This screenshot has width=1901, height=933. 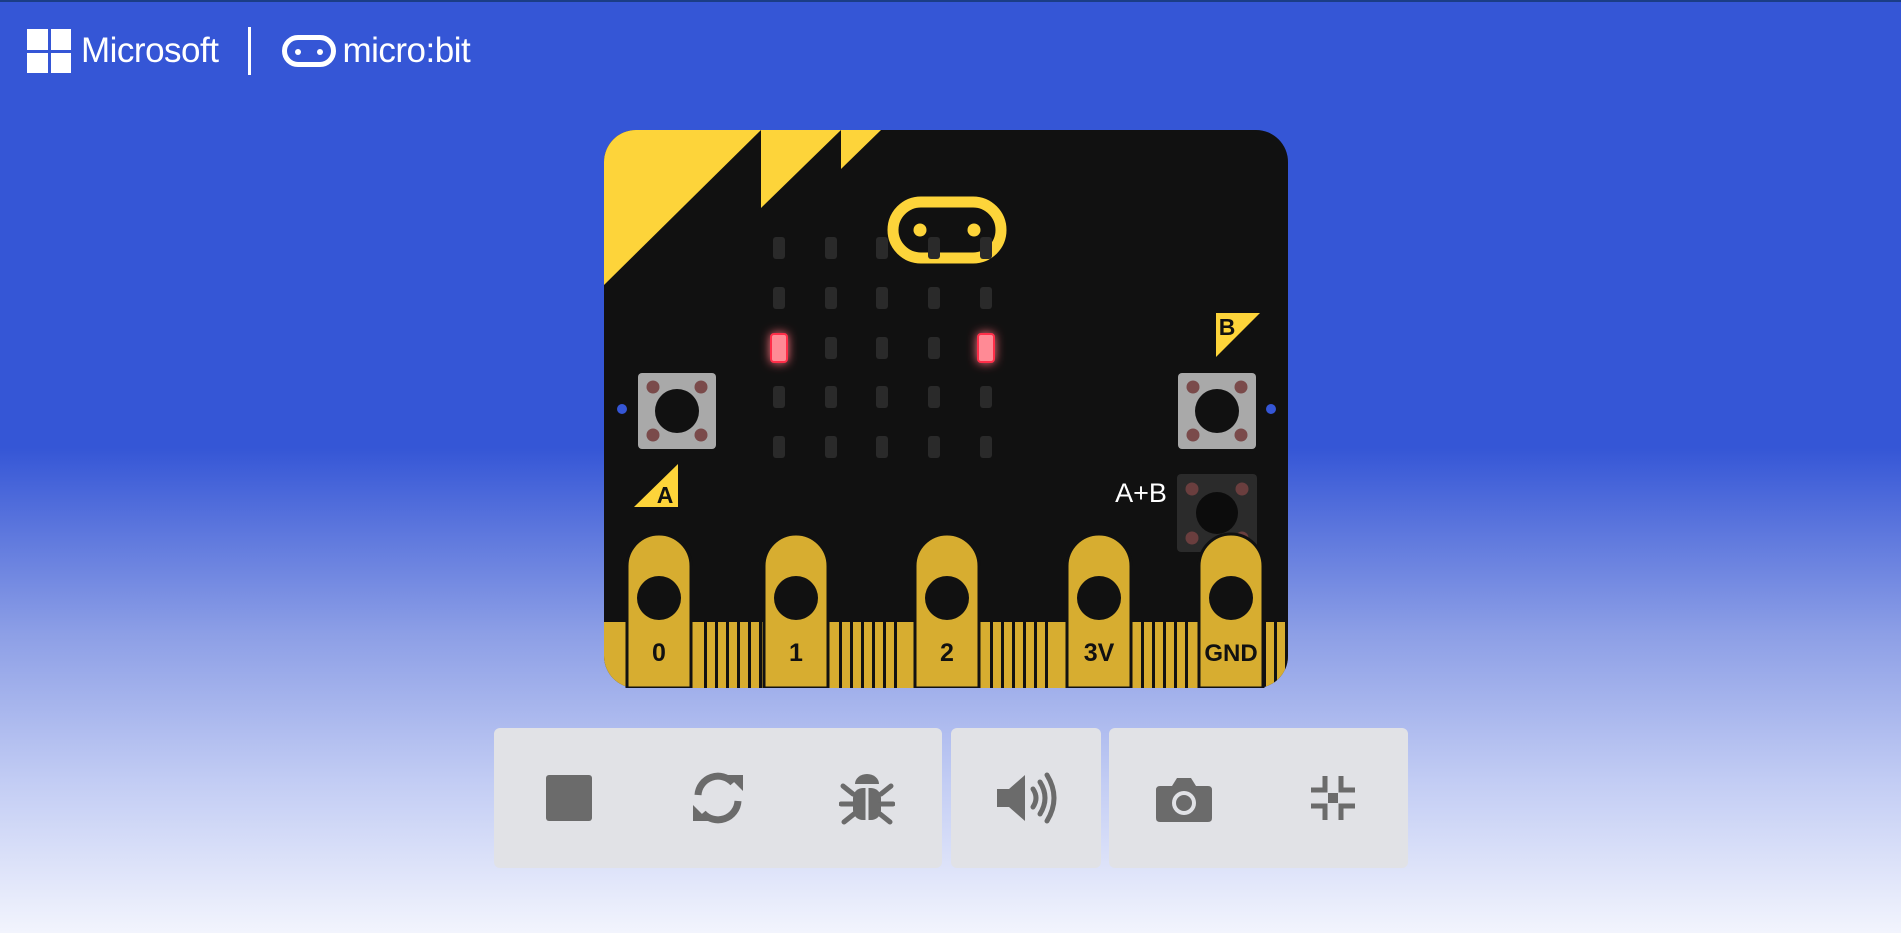 What do you see at coordinates (622, 409) in the screenshot?
I see `edge-indicator-left` at bounding box center [622, 409].